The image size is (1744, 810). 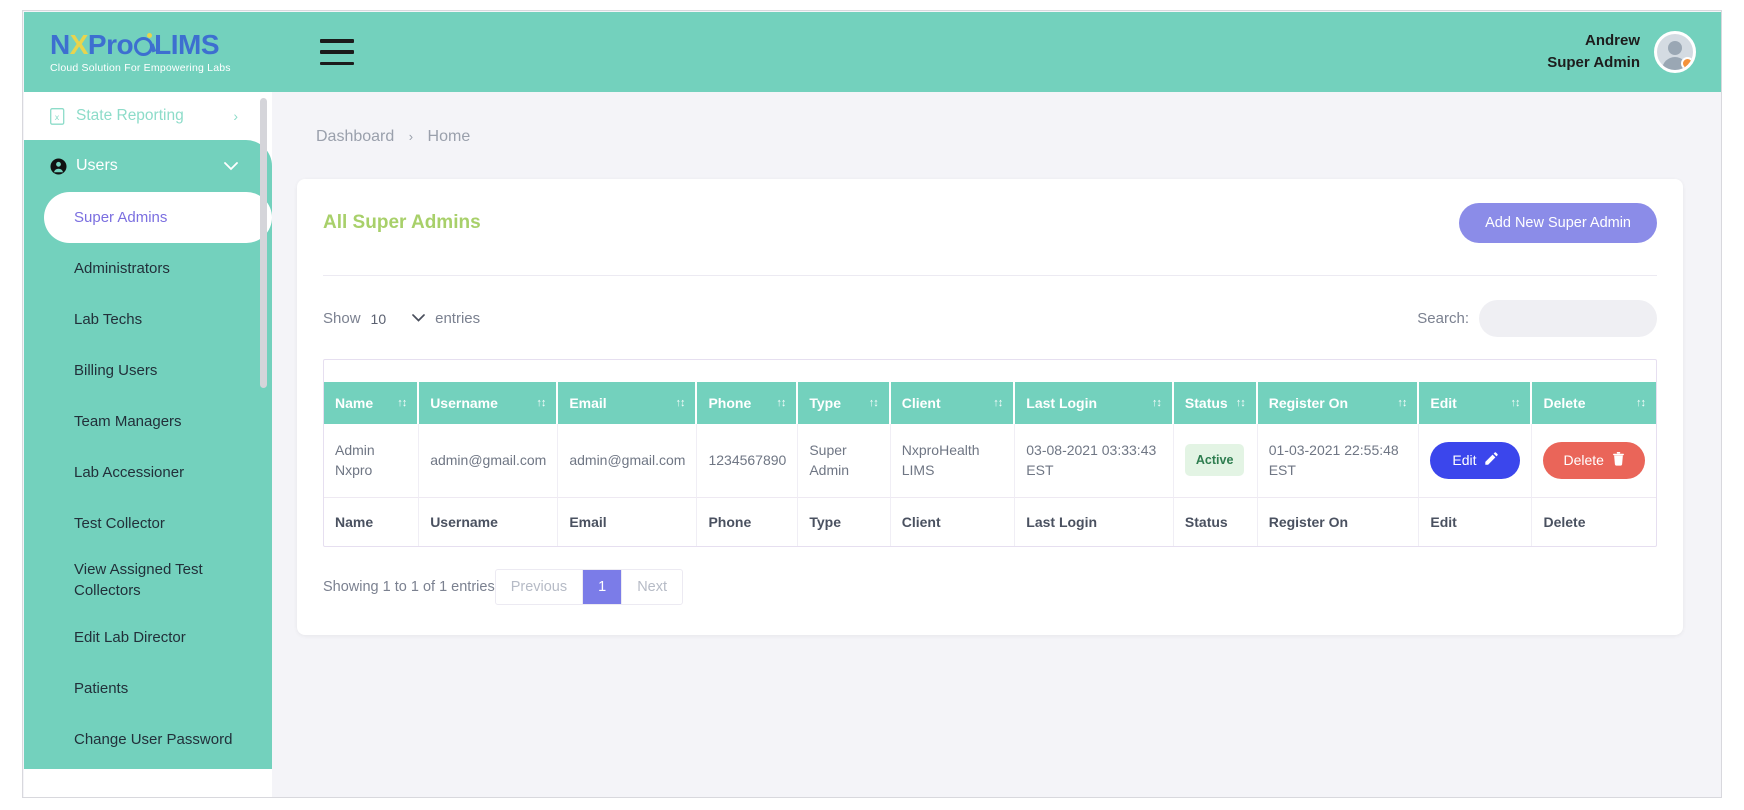 I want to click on sidebar-item-billing-users: Billing Users, so click(x=148, y=370).